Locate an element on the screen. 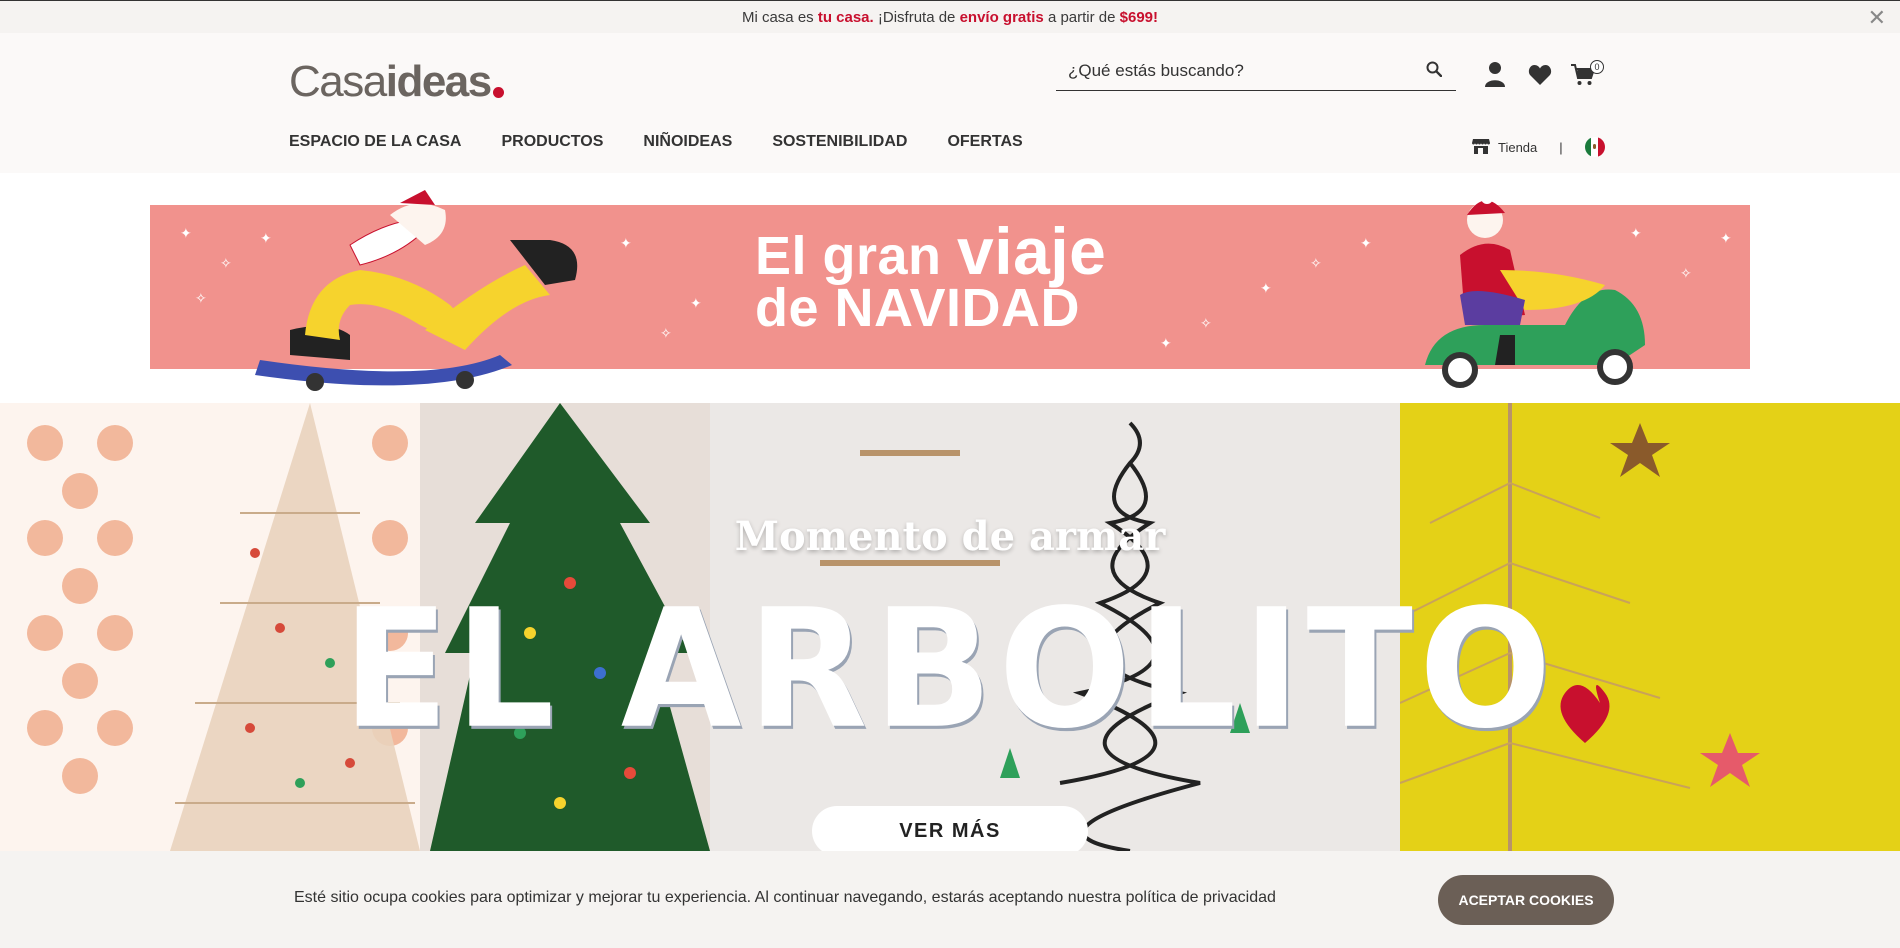  promo-title-viaje: viaje is located at coordinates (1032, 251).